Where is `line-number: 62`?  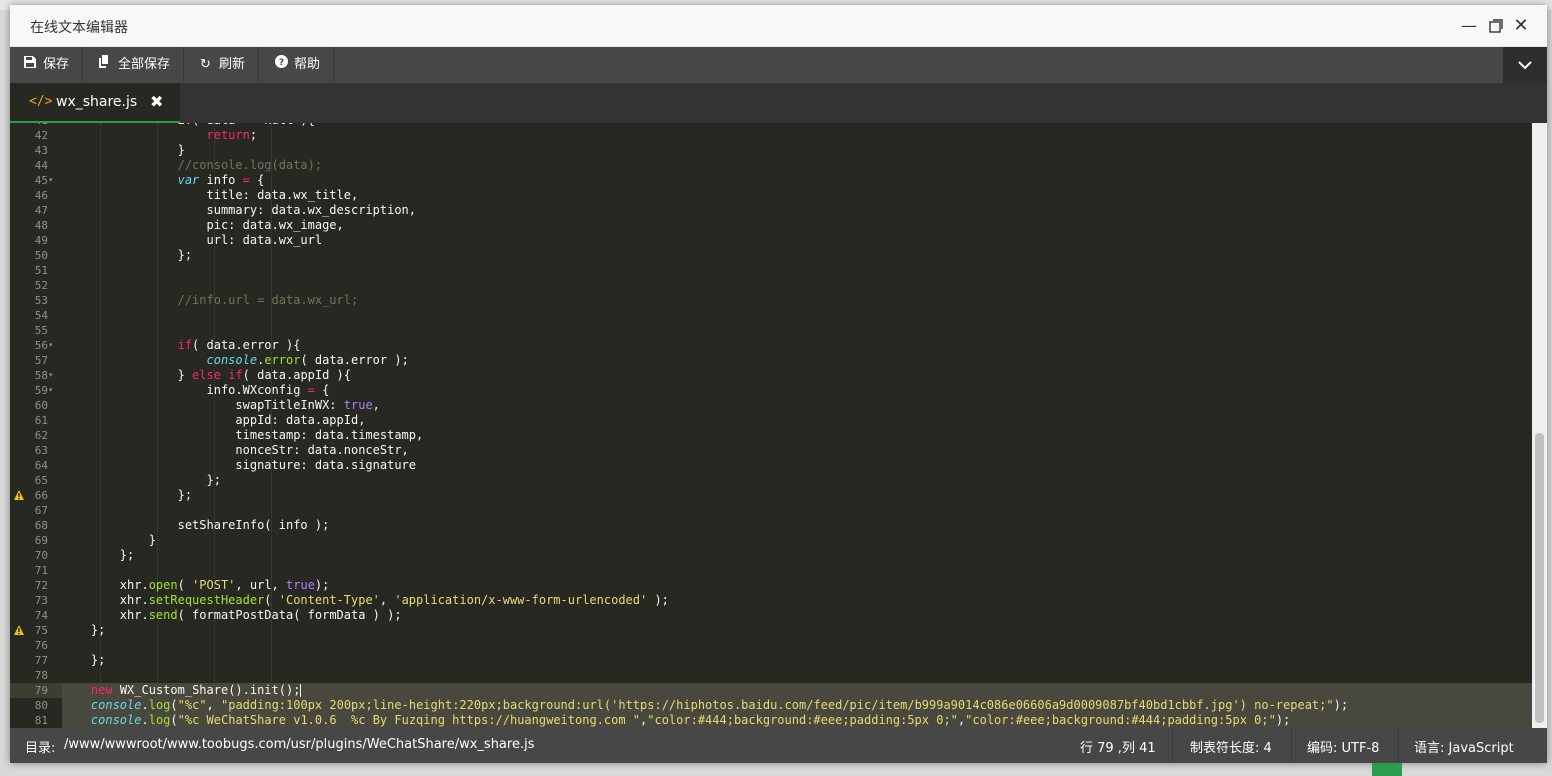
line-number: 62 is located at coordinates (41, 435).